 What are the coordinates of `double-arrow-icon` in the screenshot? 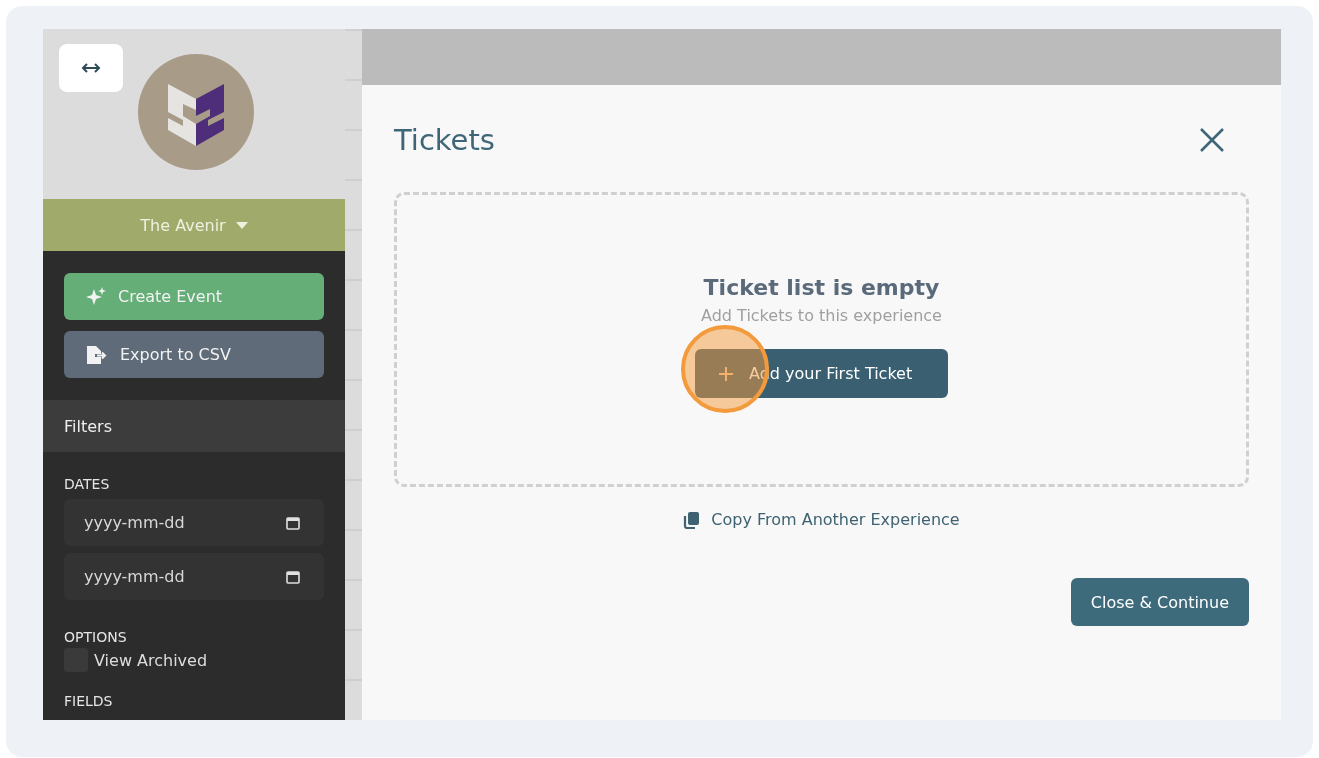 It's located at (91, 68).